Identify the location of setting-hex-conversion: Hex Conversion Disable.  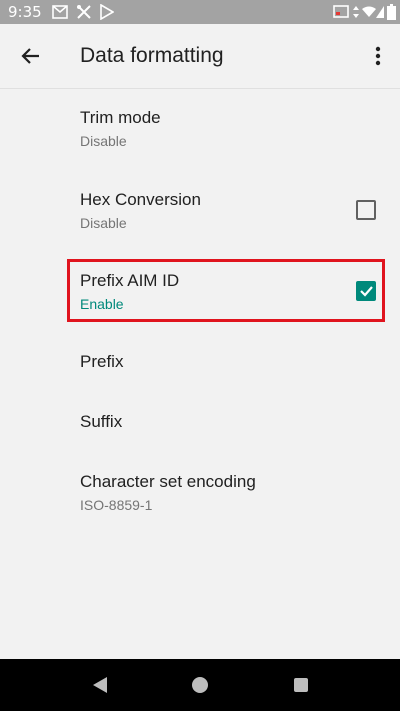
(200, 210).